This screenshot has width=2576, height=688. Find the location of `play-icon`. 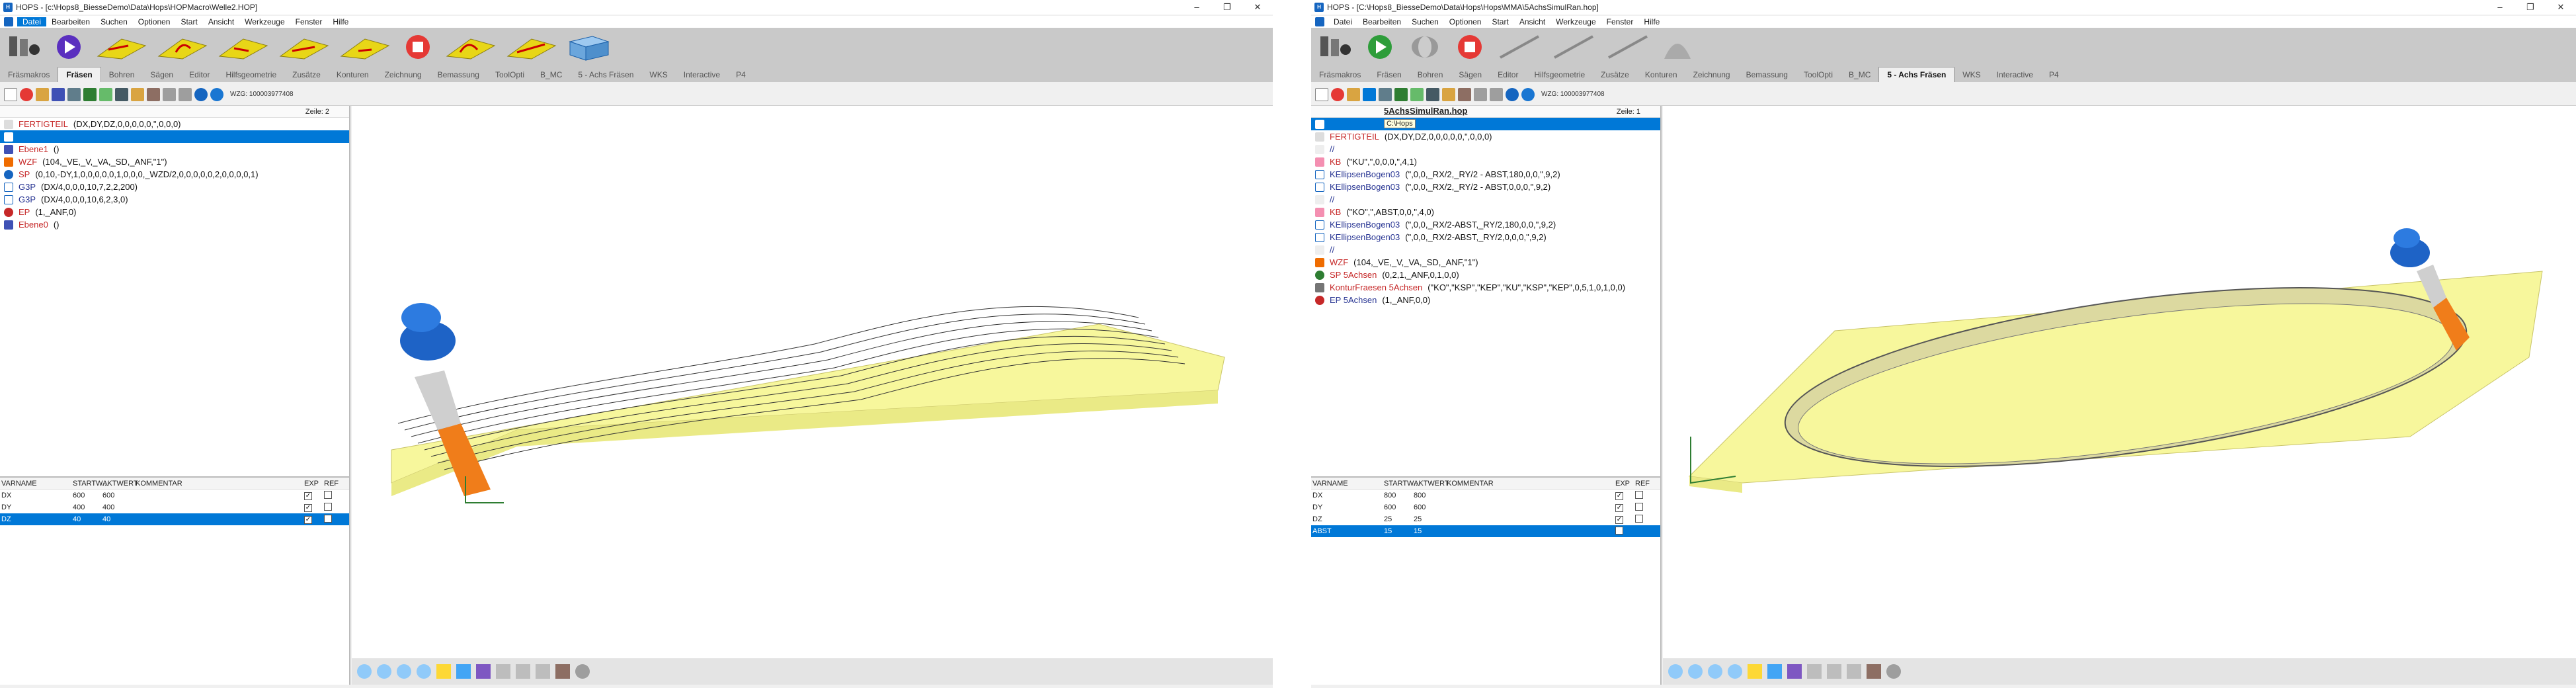

play-icon is located at coordinates (1379, 47).